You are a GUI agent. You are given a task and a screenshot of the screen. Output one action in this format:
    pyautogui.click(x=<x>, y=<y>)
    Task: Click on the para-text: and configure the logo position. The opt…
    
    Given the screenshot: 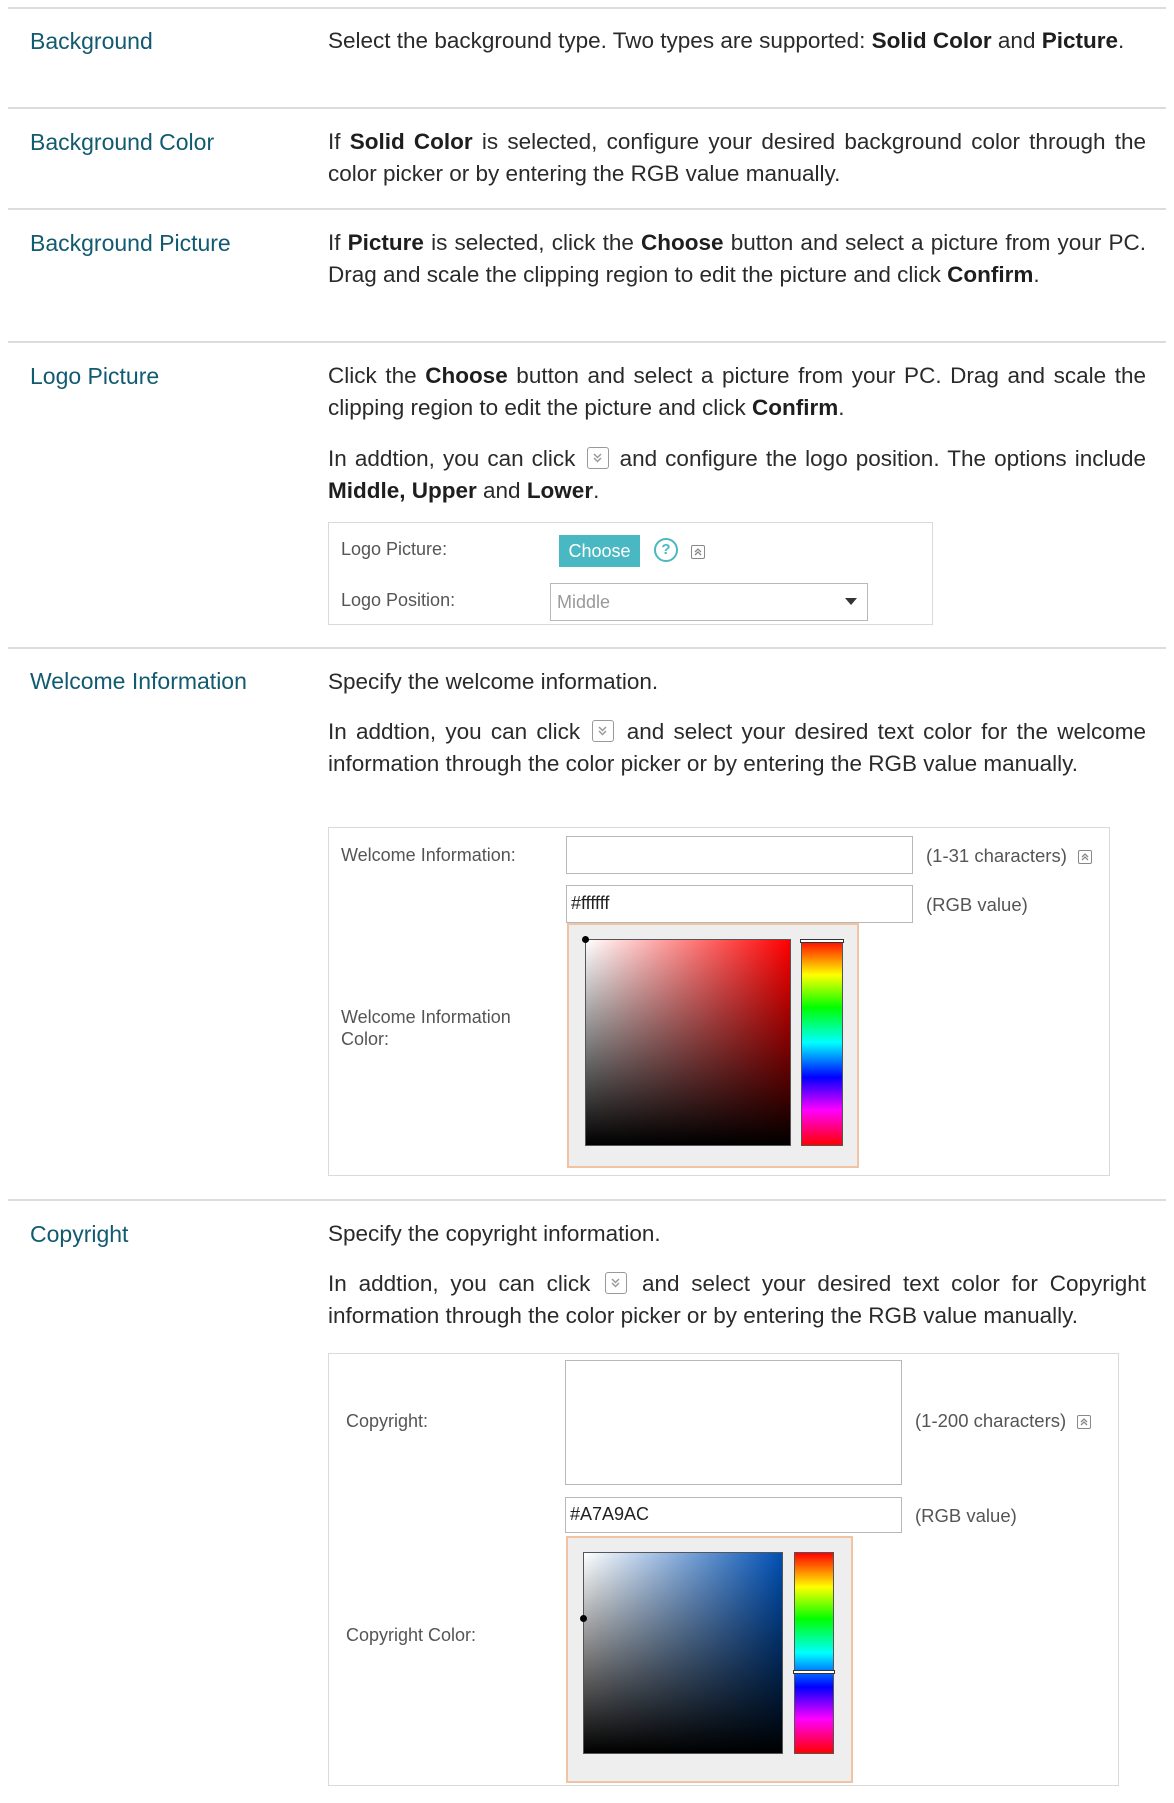 What is the action you would take?
    pyautogui.click(x=879, y=458)
    